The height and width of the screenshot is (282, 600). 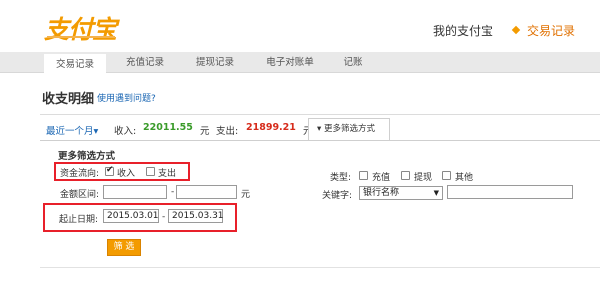 I want to click on keyword-input, so click(x=510, y=192).